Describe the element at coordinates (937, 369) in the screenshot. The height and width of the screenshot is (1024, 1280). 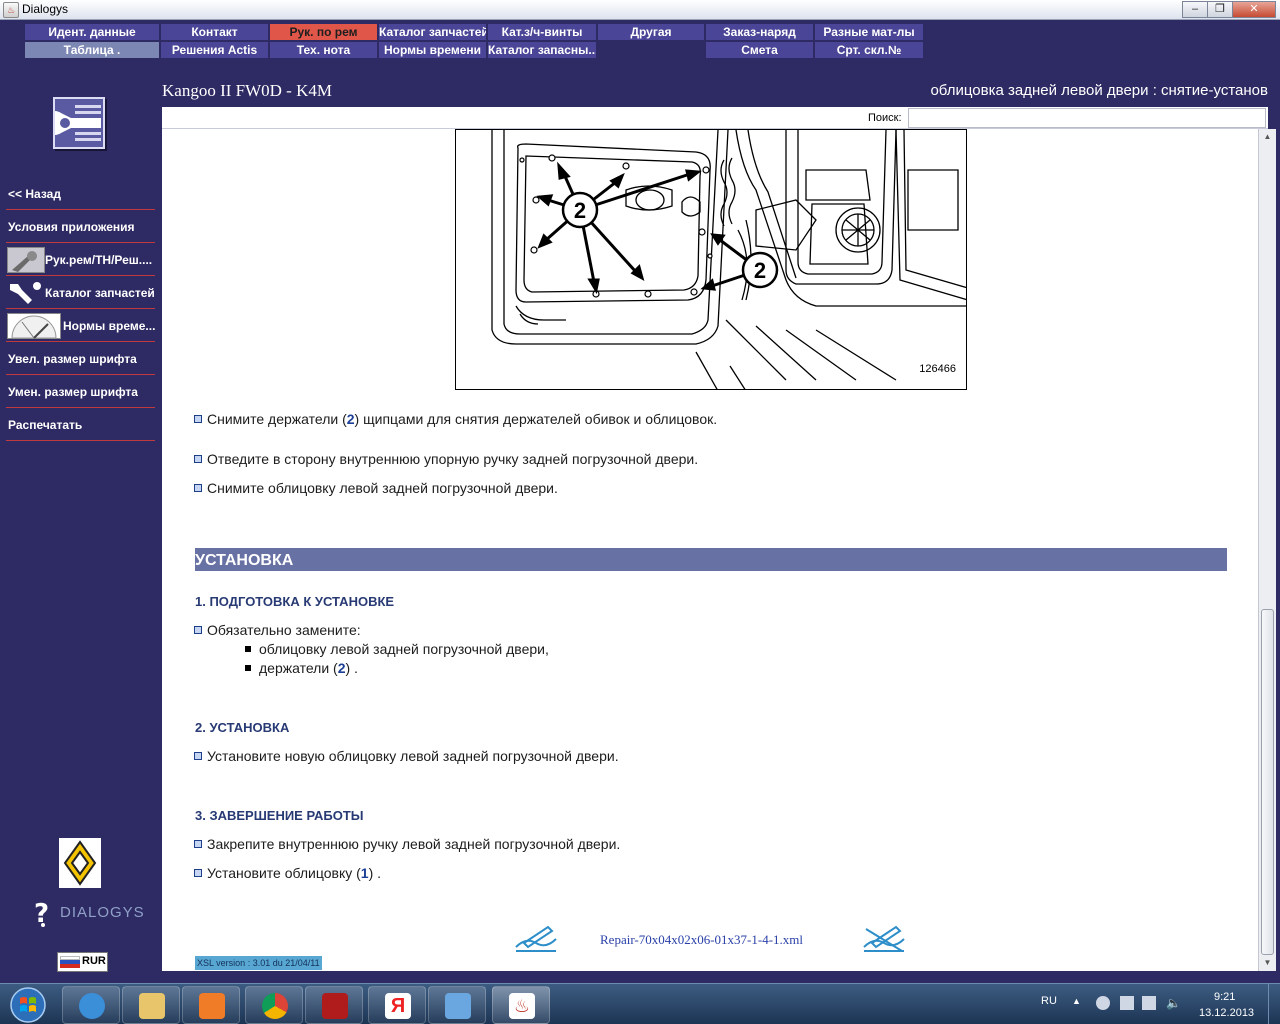
I see `figure-number: 126466` at that location.